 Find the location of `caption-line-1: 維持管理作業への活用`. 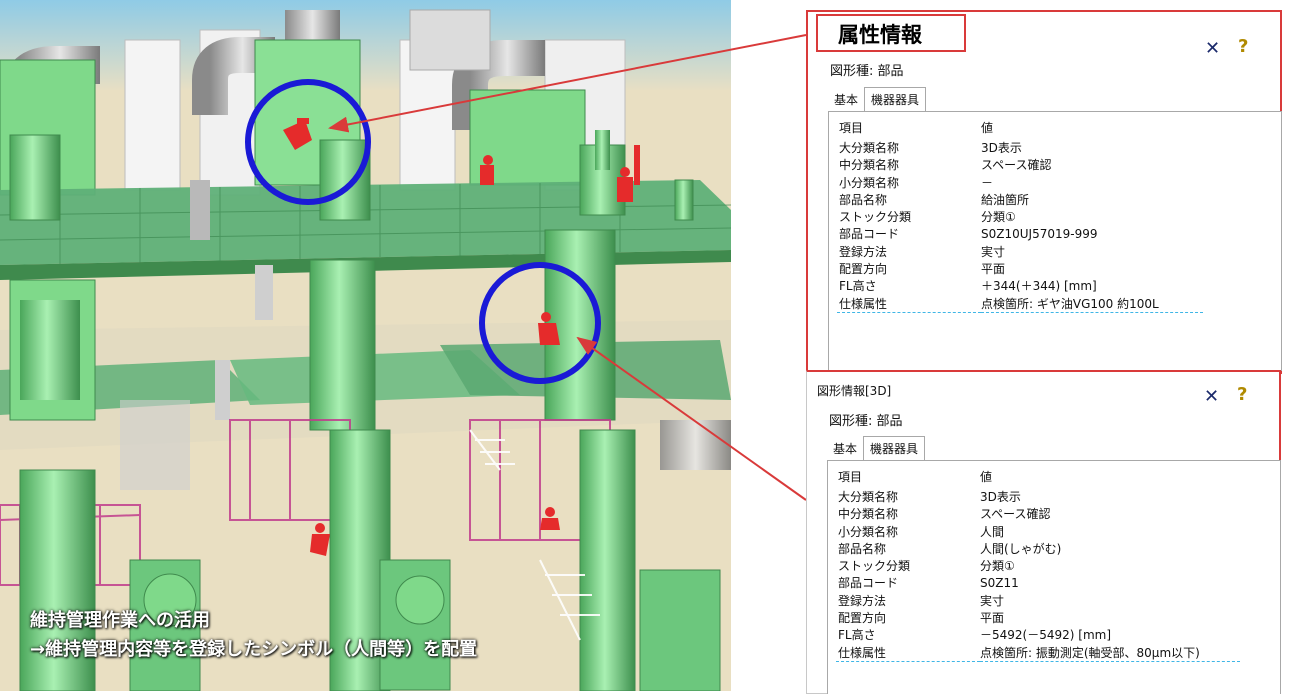

caption-line-1: 維持管理作業への活用 is located at coordinates (120, 620).